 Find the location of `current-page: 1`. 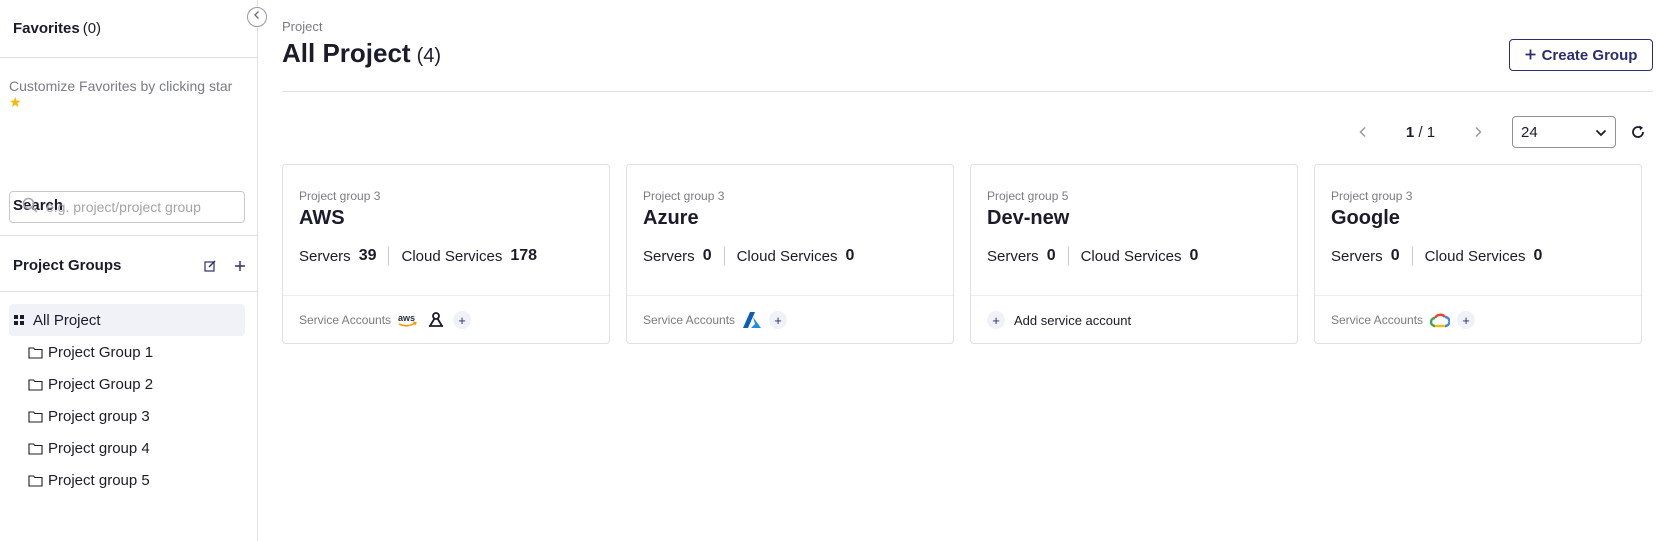

current-page: 1 is located at coordinates (1410, 132).